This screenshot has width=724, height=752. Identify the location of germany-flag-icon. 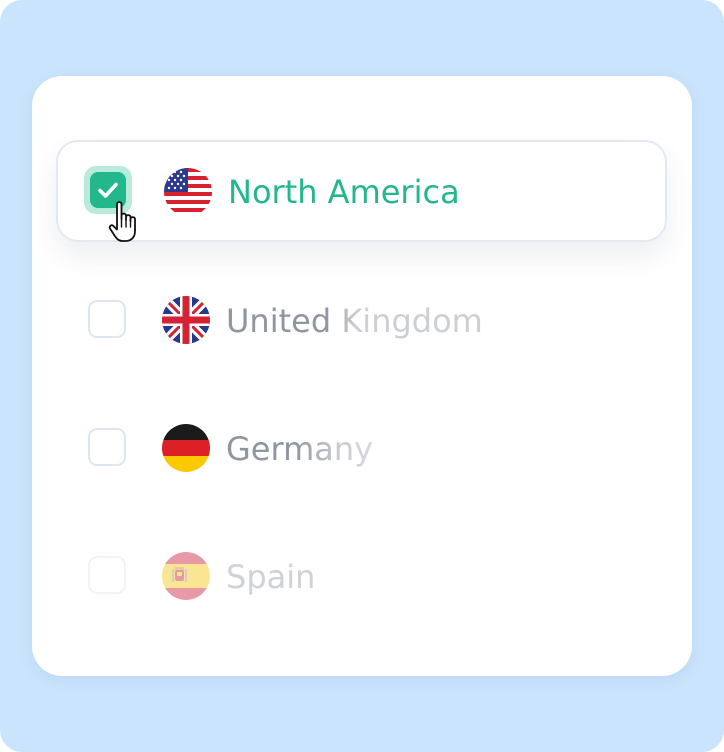
(186, 448).